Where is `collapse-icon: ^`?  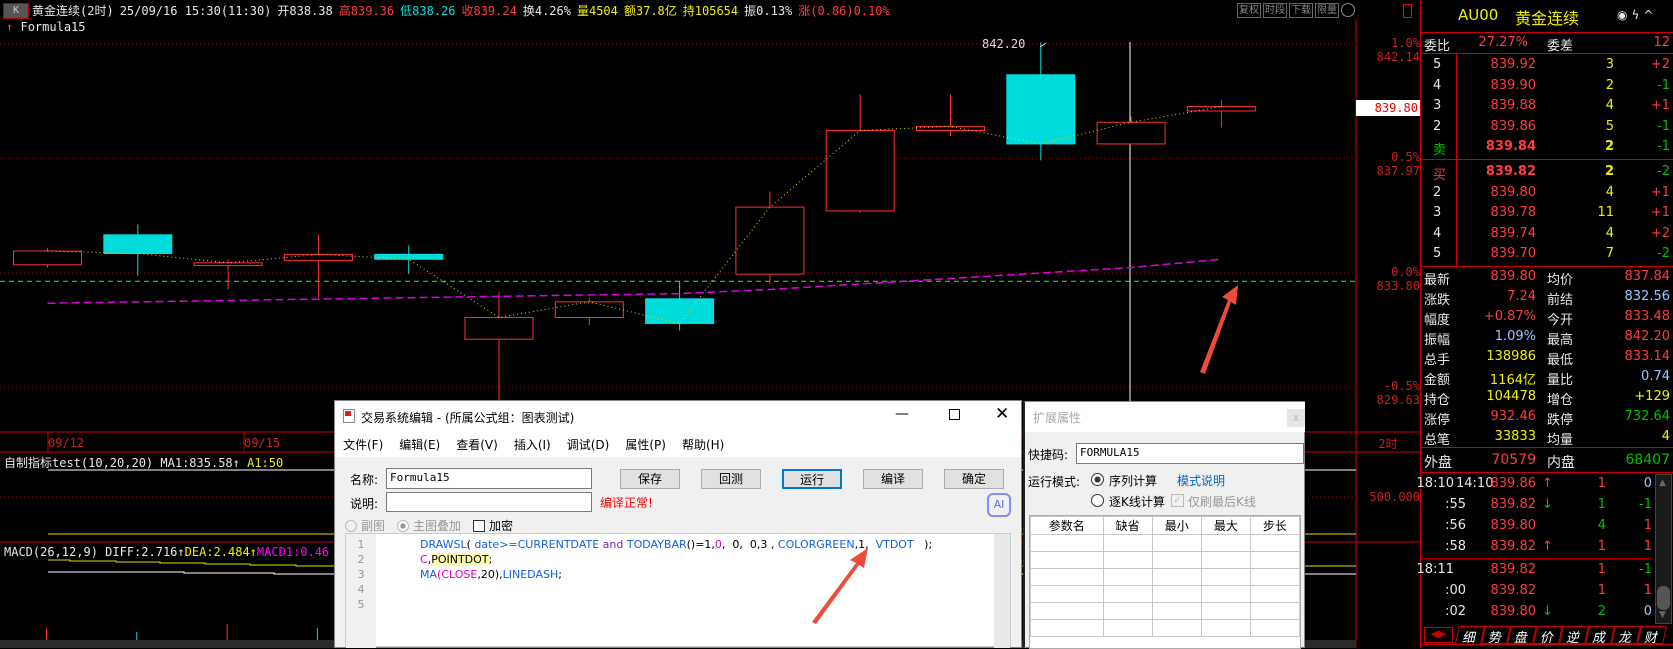 collapse-icon: ^ is located at coordinates (1650, 15).